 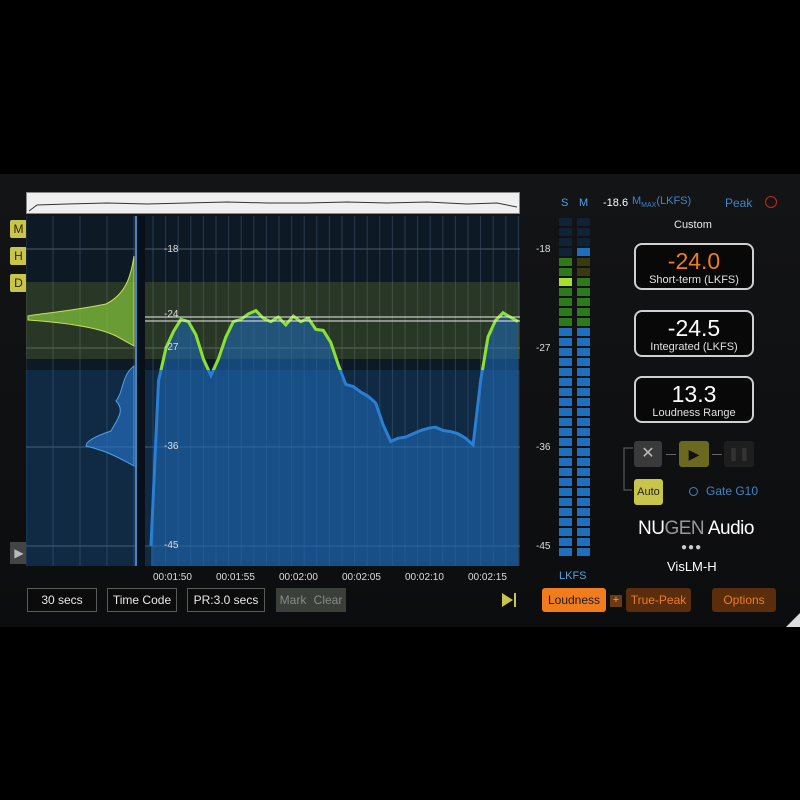 What do you see at coordinates (693, 225) in the screenshot?
I see `preset-label: Custom` at bounding box center [693, 225].